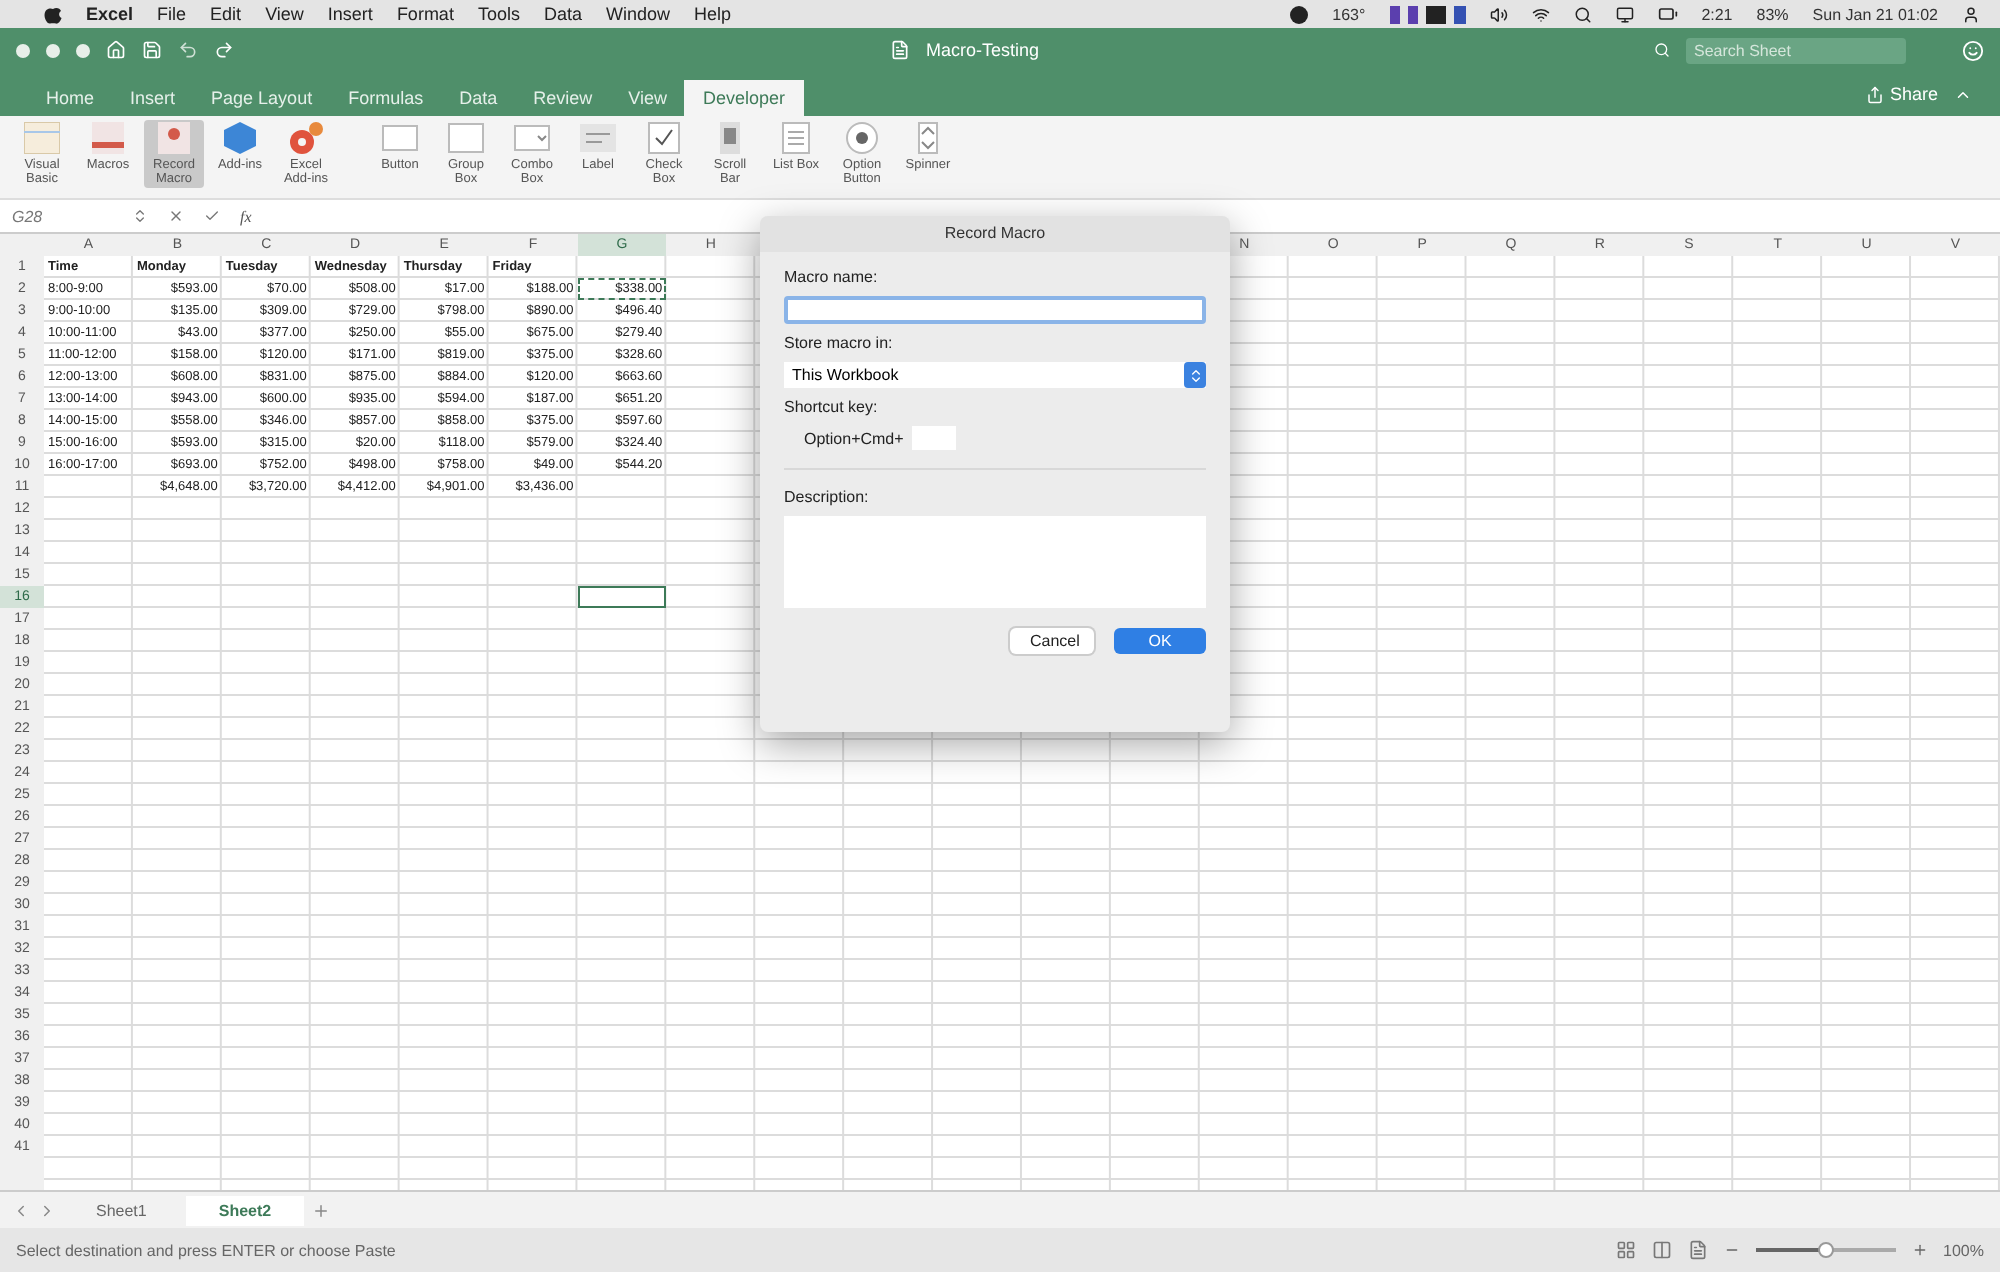 The width and height of the screenshot is (2000, 1272). I want to click on field-label: Shortcut key:, so click(832, 407).